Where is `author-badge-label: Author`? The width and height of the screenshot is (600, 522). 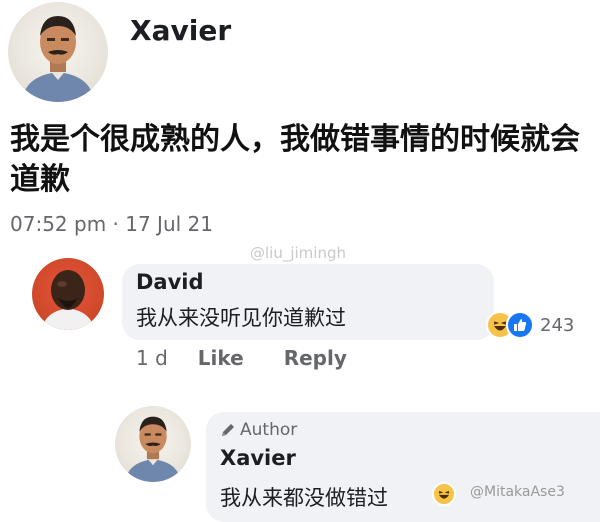
author-badge-label: Author is located at coordinates (269, 430).